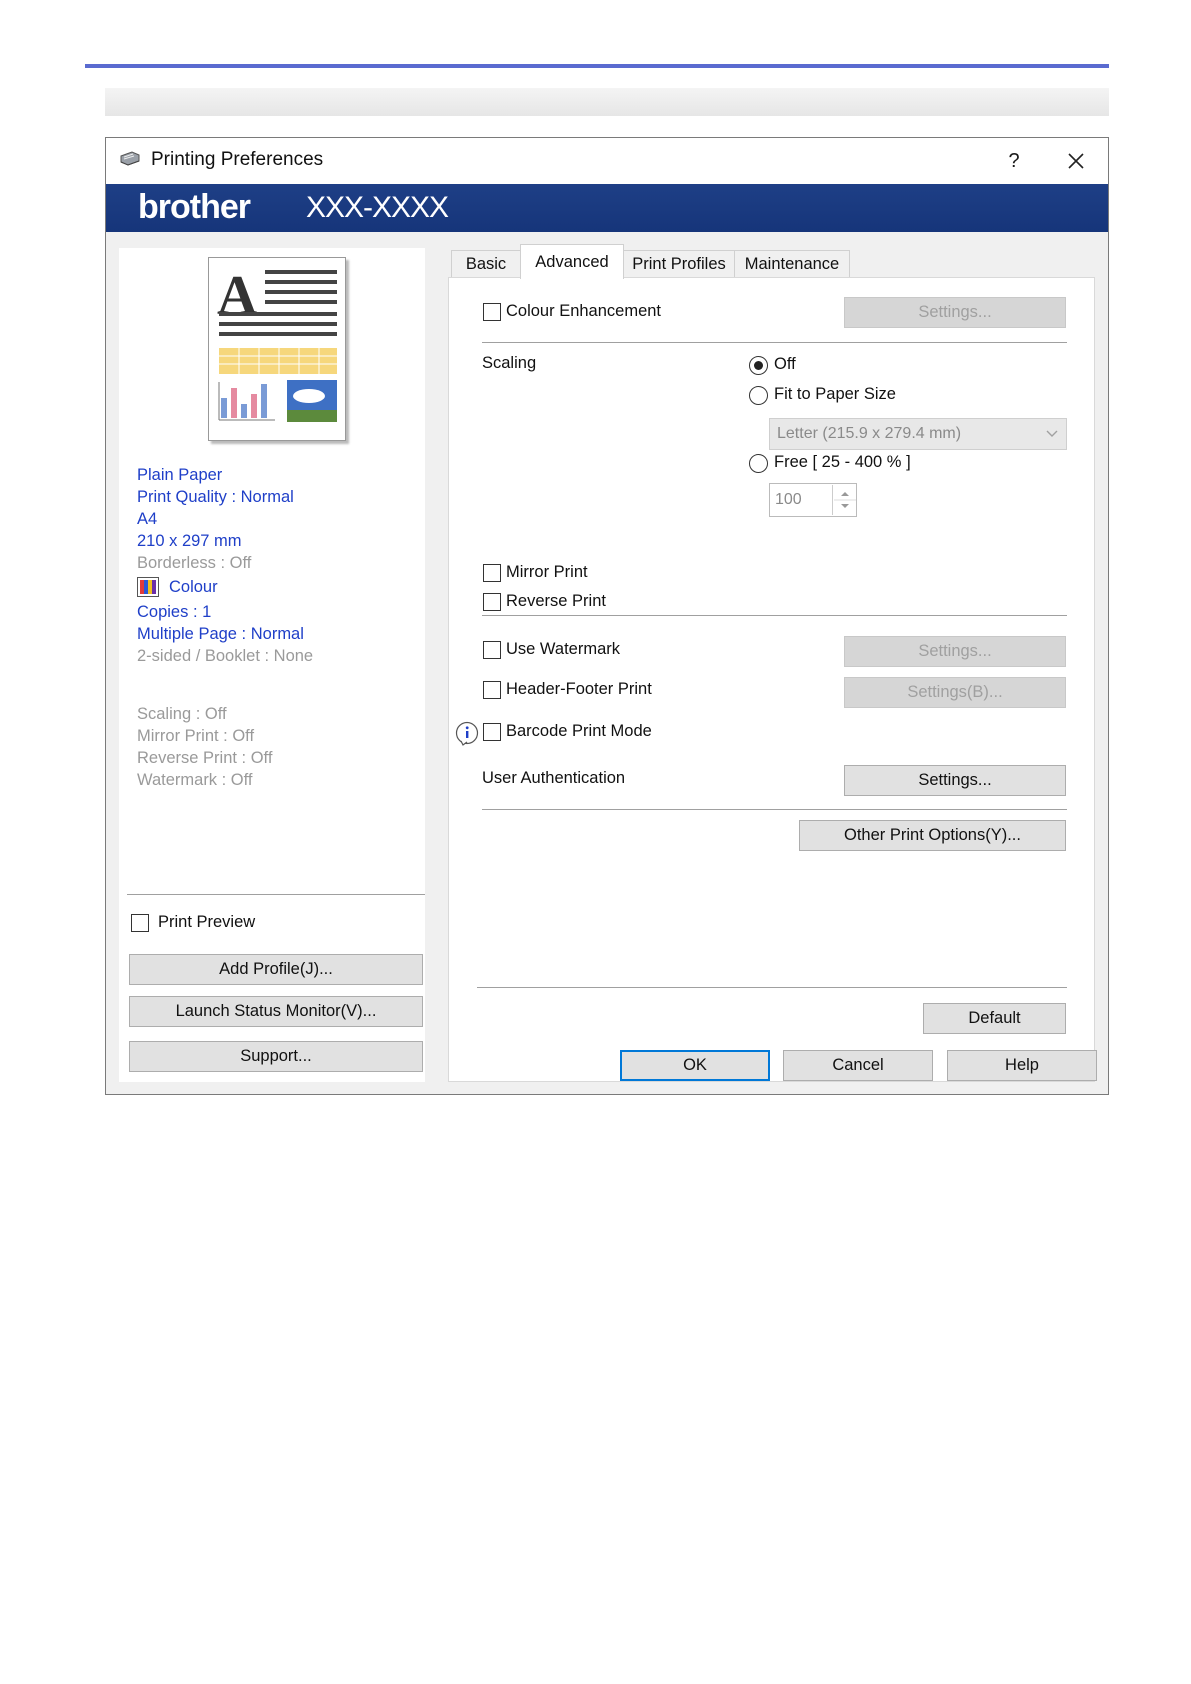 This screenshot has width=1191, height=1684. I want to click on page-preview-image: A, so click(277, 349).